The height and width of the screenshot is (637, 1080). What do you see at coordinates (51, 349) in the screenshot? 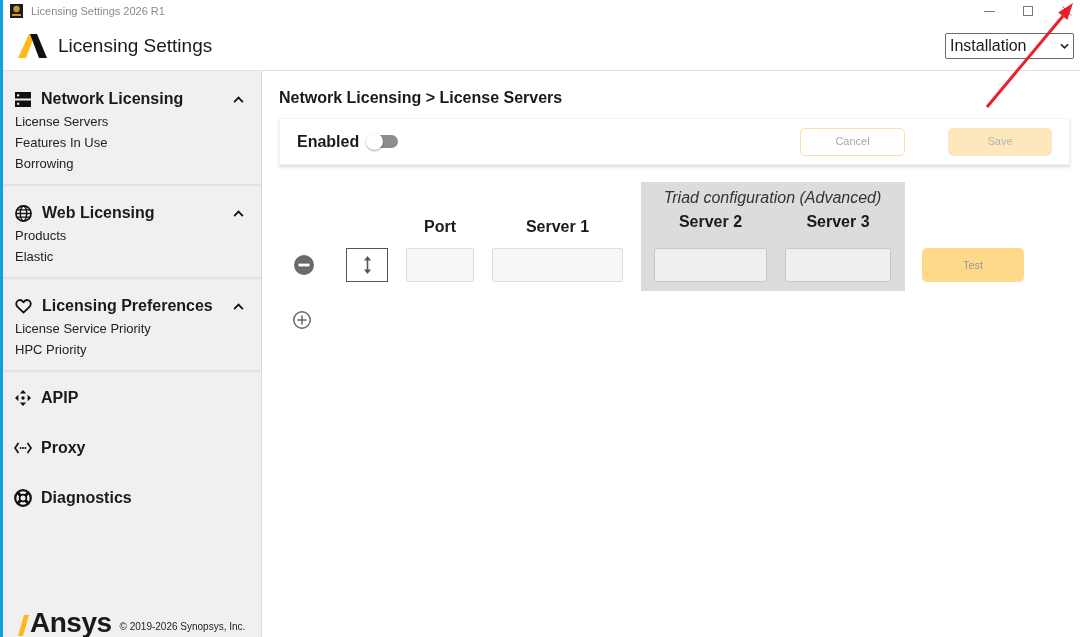
I see `sidebar-link: HPC Priority` at bounding box center [51, 349].